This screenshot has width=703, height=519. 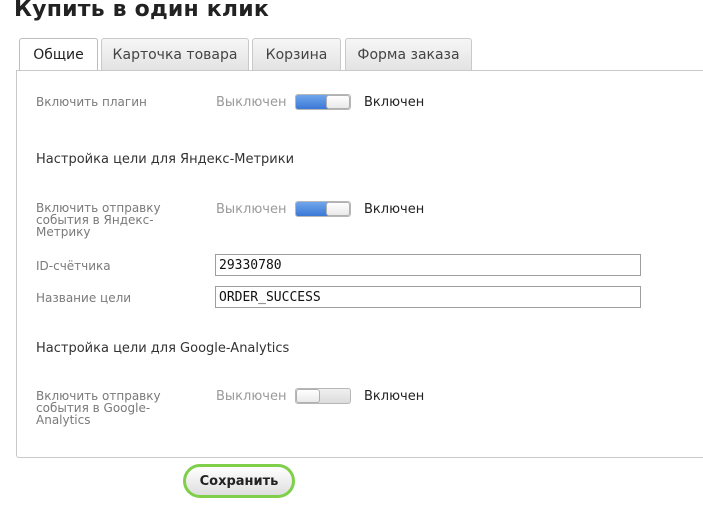 I want to click on enable-plugin-off-label: Выключен, so click(x=251, y=102).